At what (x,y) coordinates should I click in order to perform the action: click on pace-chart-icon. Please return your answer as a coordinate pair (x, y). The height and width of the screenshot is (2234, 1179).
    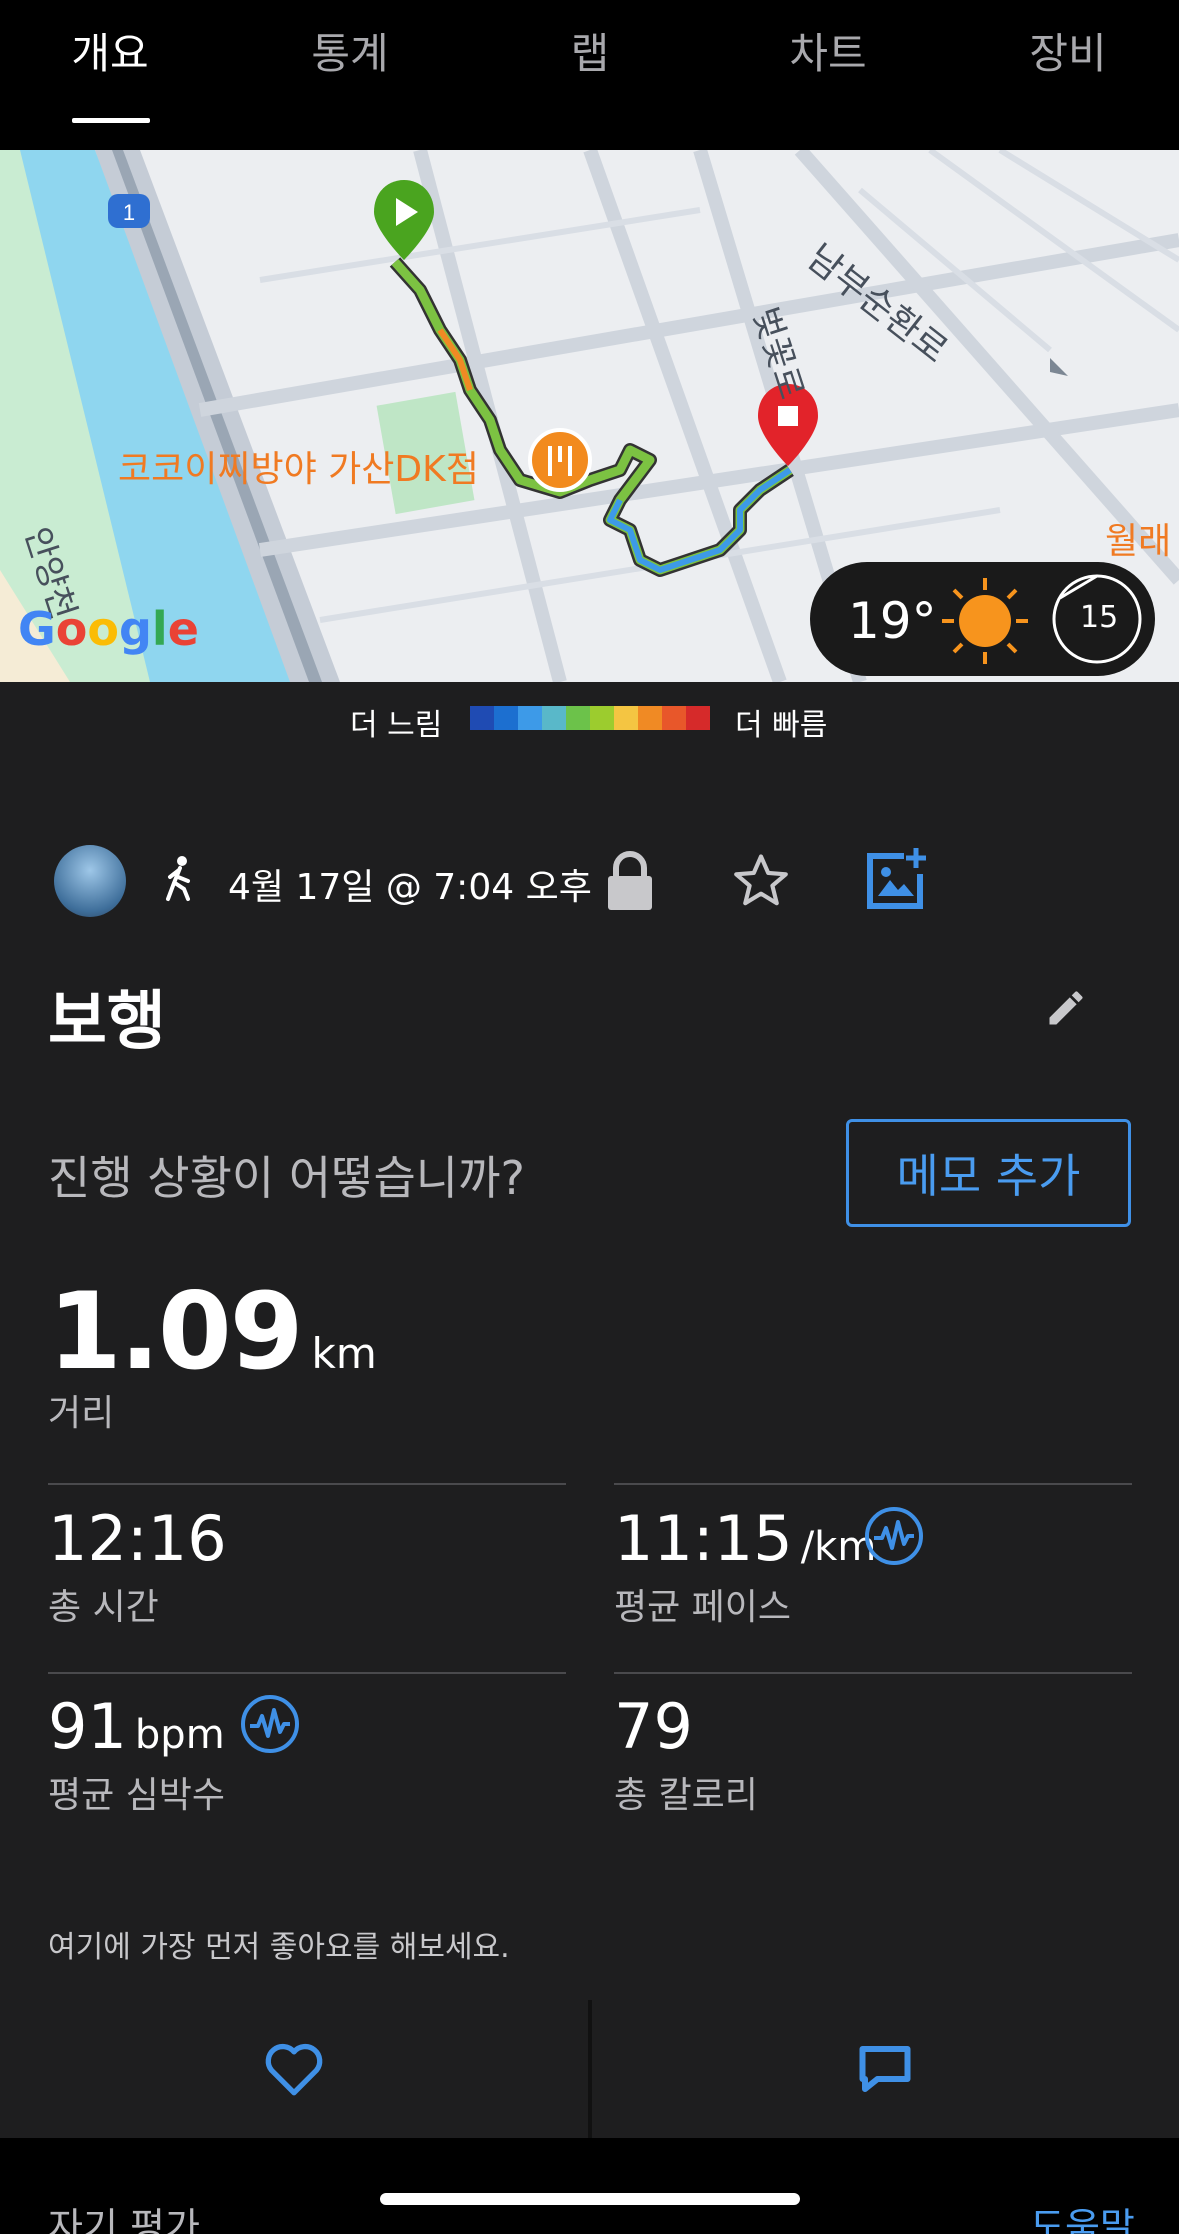
    Looking at the image, I should click on (894, 1536).